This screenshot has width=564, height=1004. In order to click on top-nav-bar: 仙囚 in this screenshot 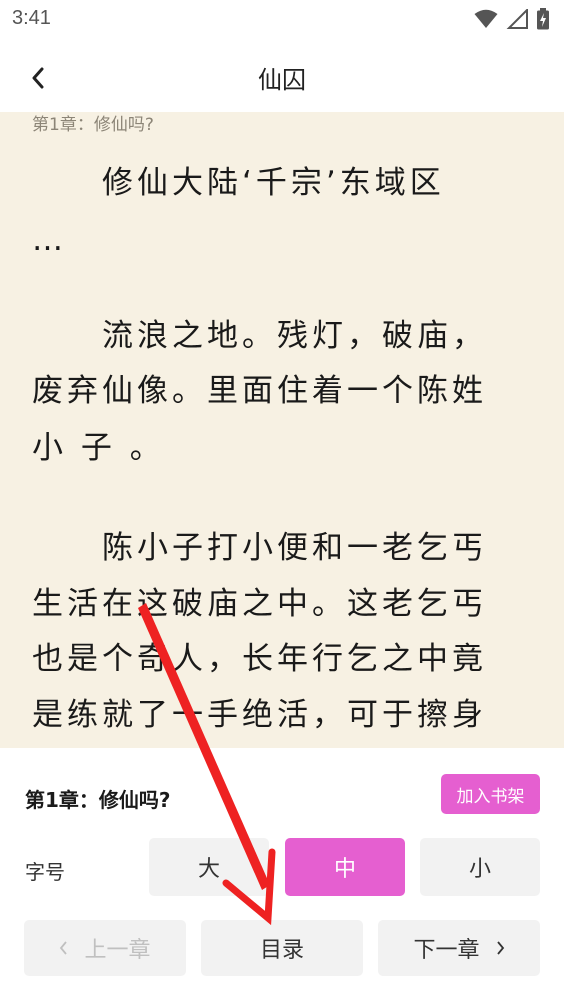, I will do `click(282, 76)`.